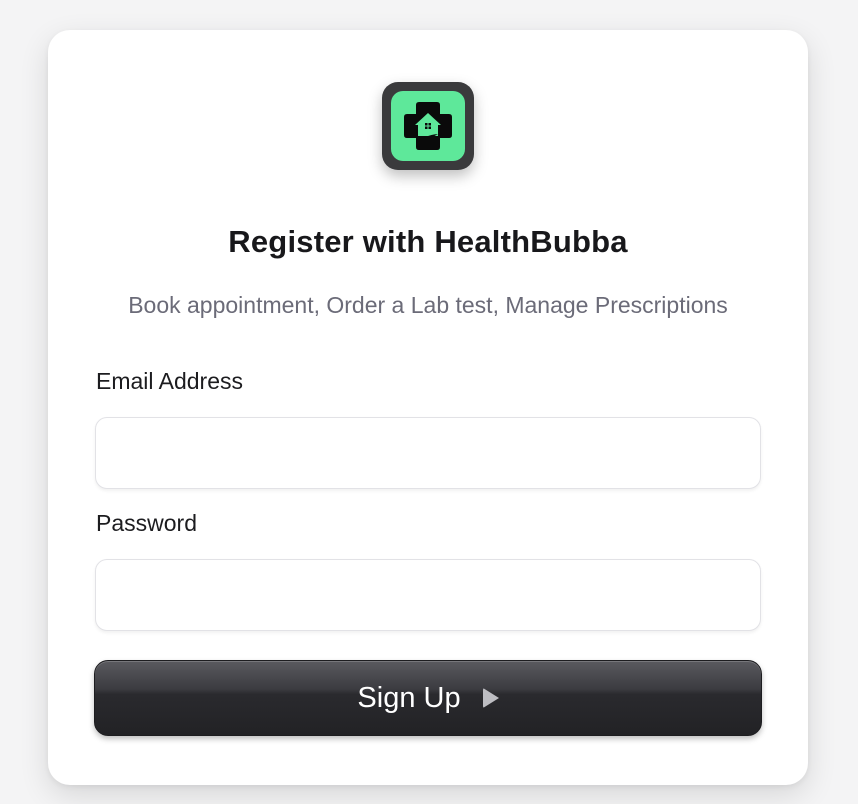 This screenshot has height=804, width=858. I want to click on sign-up-button: Sign Up, so click(428, 698).